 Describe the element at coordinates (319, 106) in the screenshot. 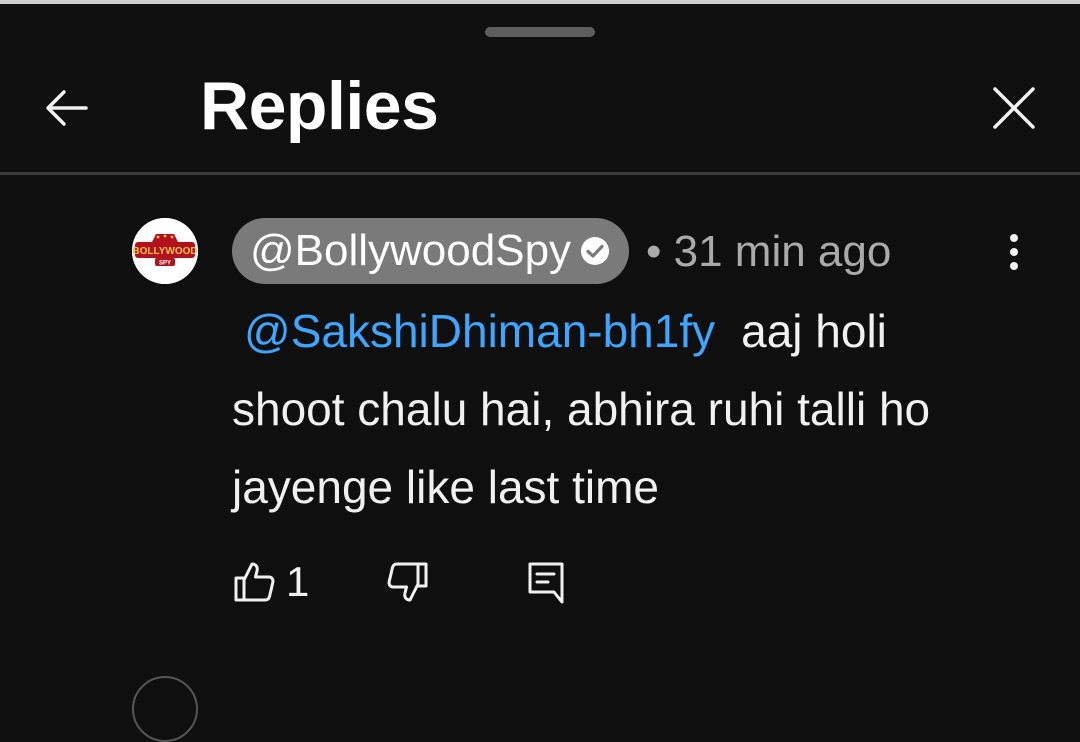

I see `page-title: Replies` at that location.